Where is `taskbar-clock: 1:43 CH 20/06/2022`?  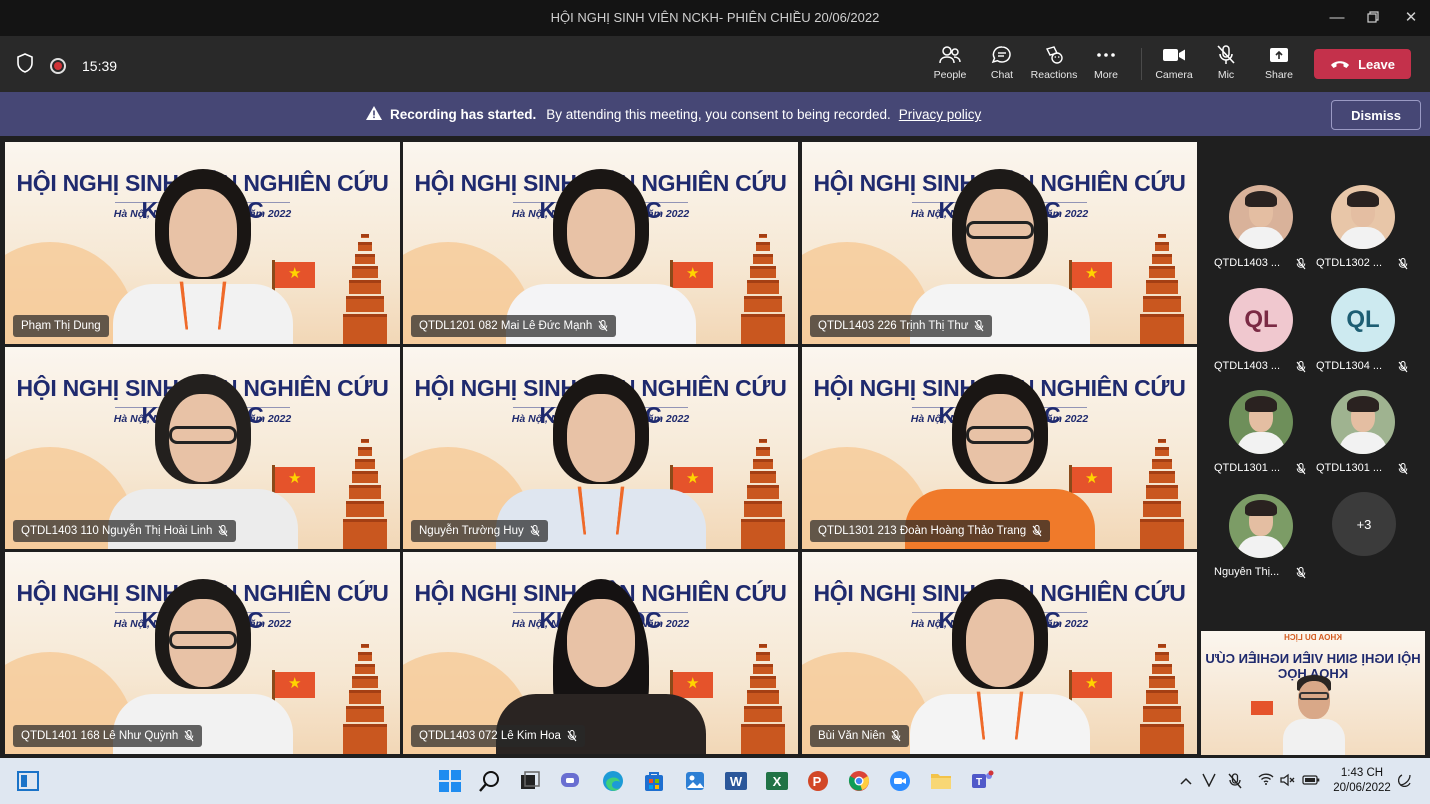 taskbar-clock: 1:43 CH 20/06/2022 is located at coordinates (1362, 781).